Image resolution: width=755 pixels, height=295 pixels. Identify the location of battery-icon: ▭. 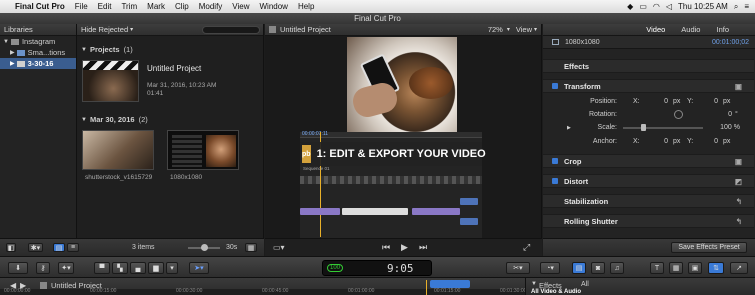
(643, 6).